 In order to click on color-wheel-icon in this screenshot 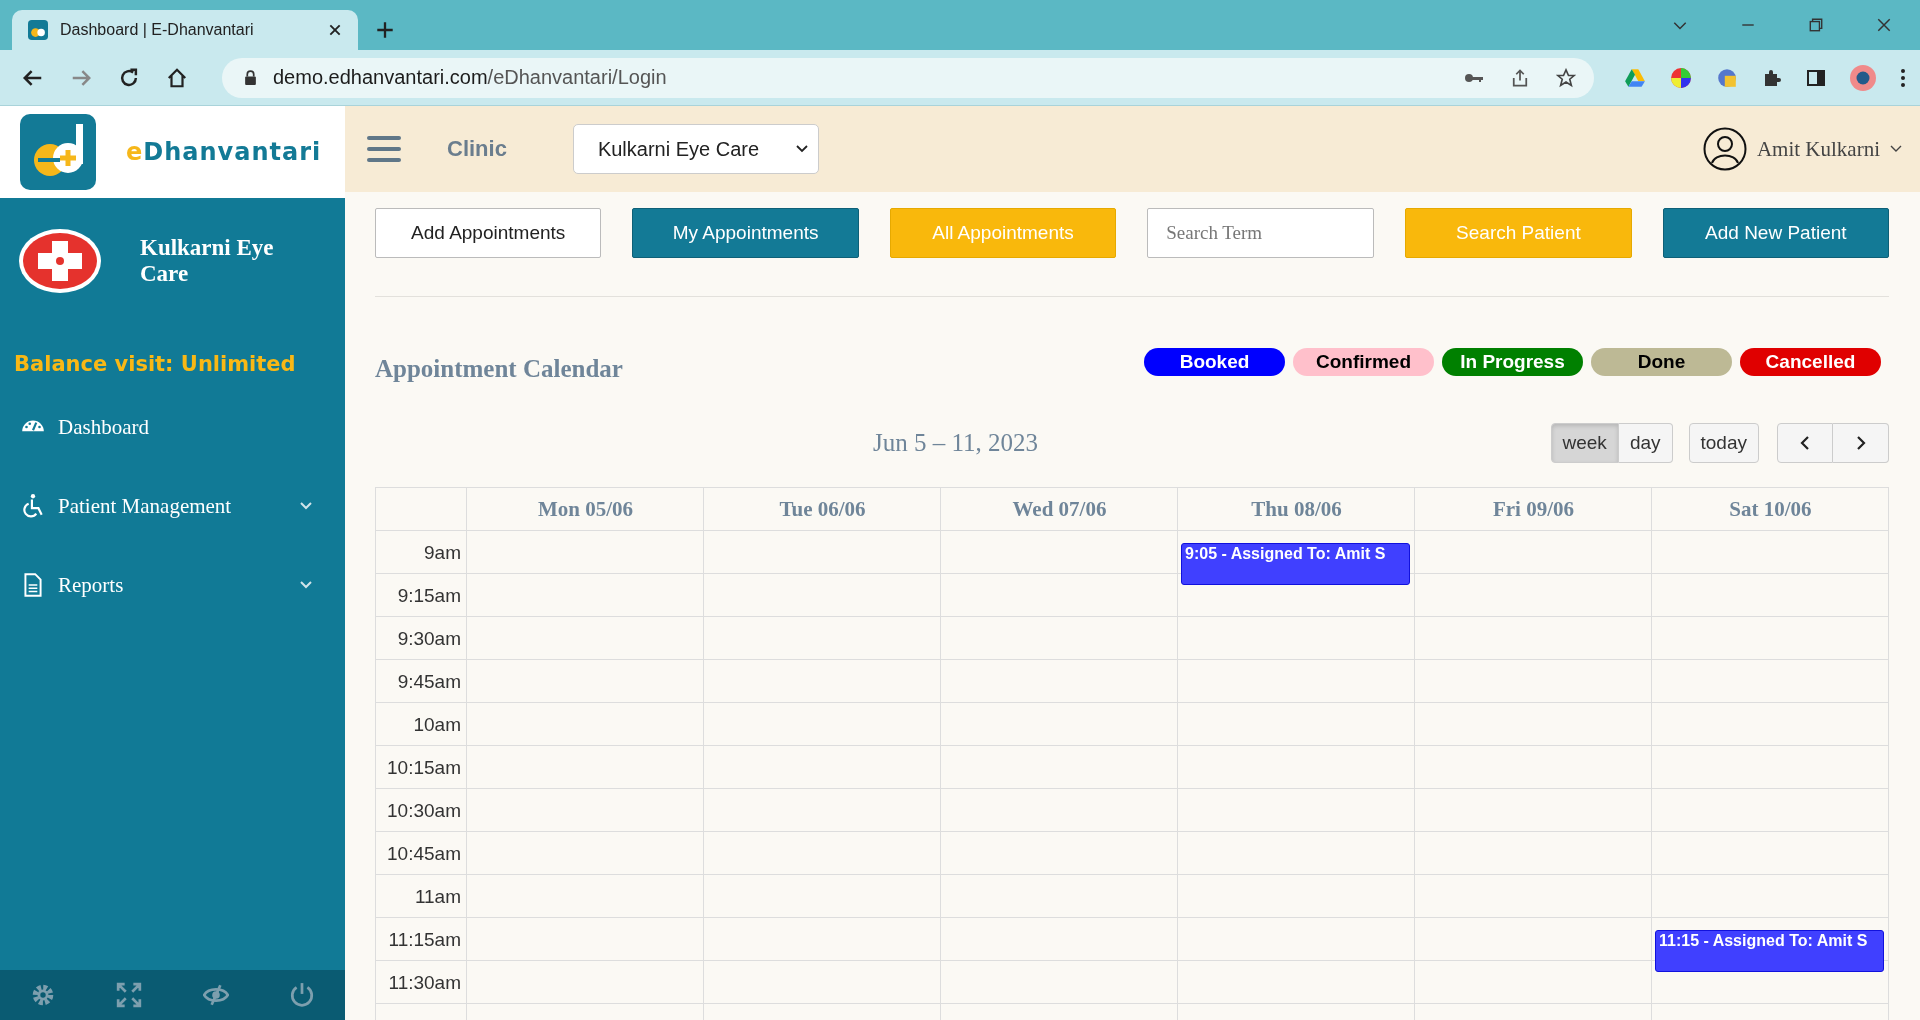, I will do `click(1681, 77)`.